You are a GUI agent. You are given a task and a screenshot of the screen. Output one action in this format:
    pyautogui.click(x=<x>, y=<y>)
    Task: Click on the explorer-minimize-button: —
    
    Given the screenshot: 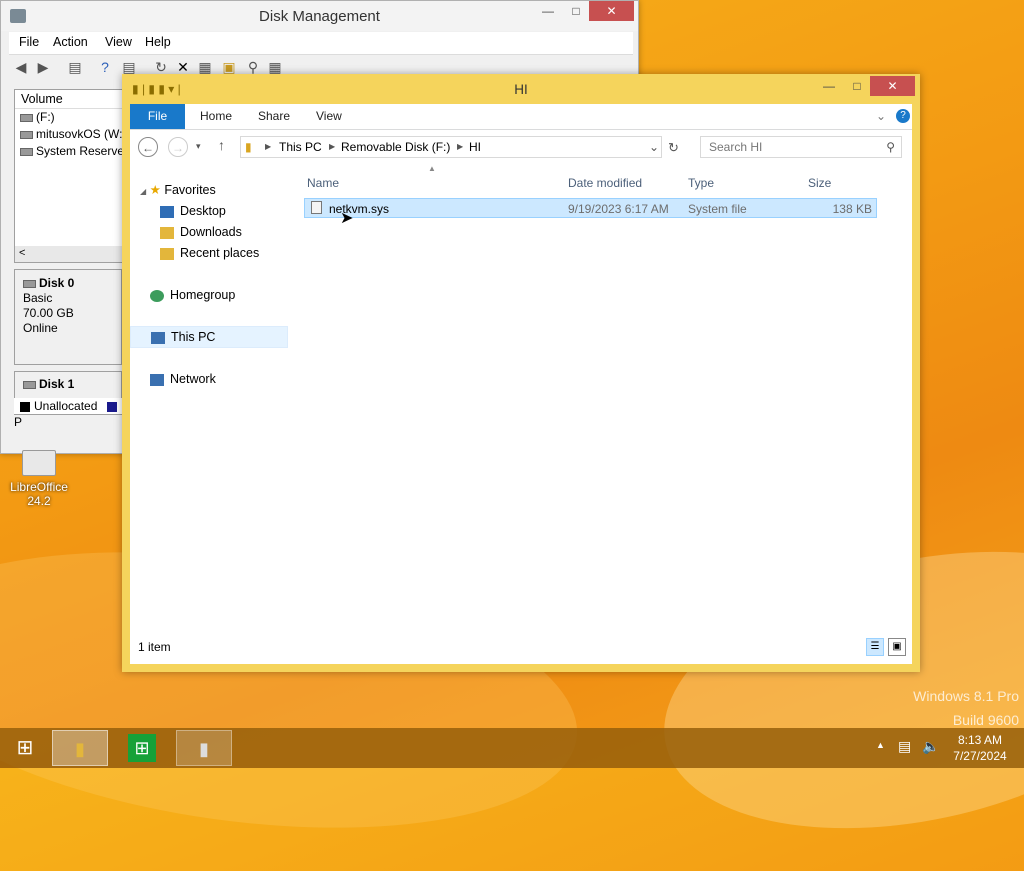 What is the action you would take?
    pyautogui.click(x=829, y=86)
    